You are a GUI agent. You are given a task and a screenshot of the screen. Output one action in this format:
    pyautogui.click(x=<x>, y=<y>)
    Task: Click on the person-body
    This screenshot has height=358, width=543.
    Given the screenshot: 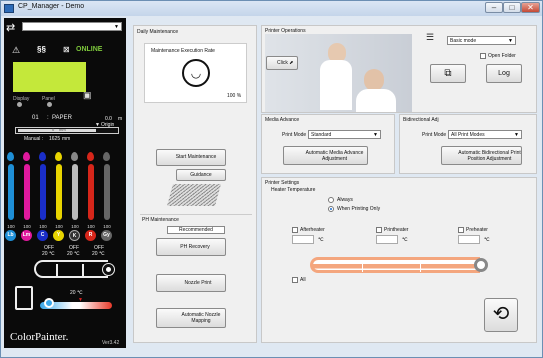 What is the action you would take?
    pyautogui.click(x=376, y=100)
    